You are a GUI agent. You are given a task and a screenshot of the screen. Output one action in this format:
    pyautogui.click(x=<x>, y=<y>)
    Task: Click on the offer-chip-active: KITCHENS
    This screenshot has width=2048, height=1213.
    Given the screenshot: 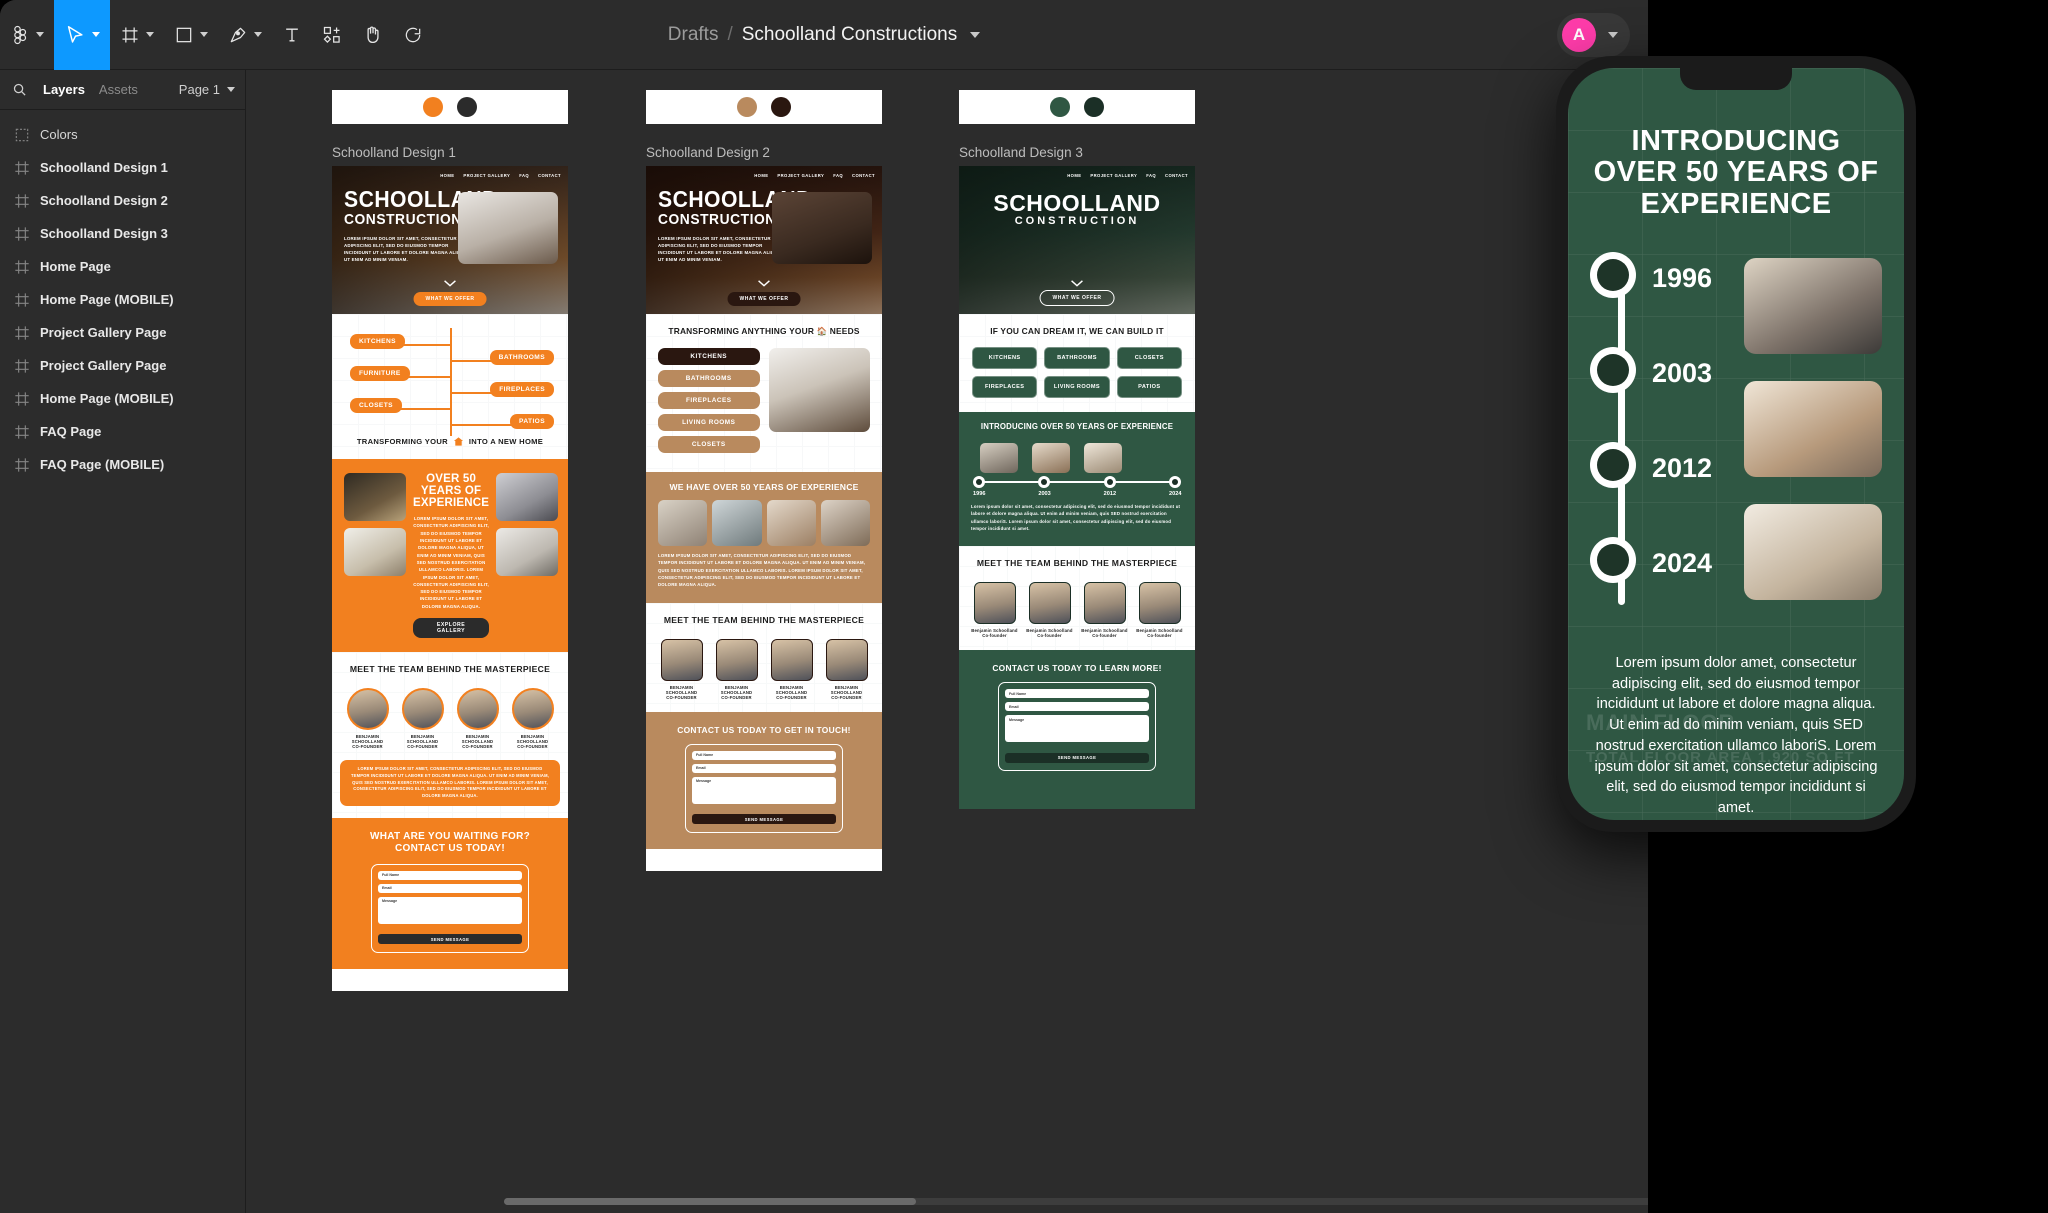 What is the action you would take?
    pyautogui.click(x=709, y=356)
    